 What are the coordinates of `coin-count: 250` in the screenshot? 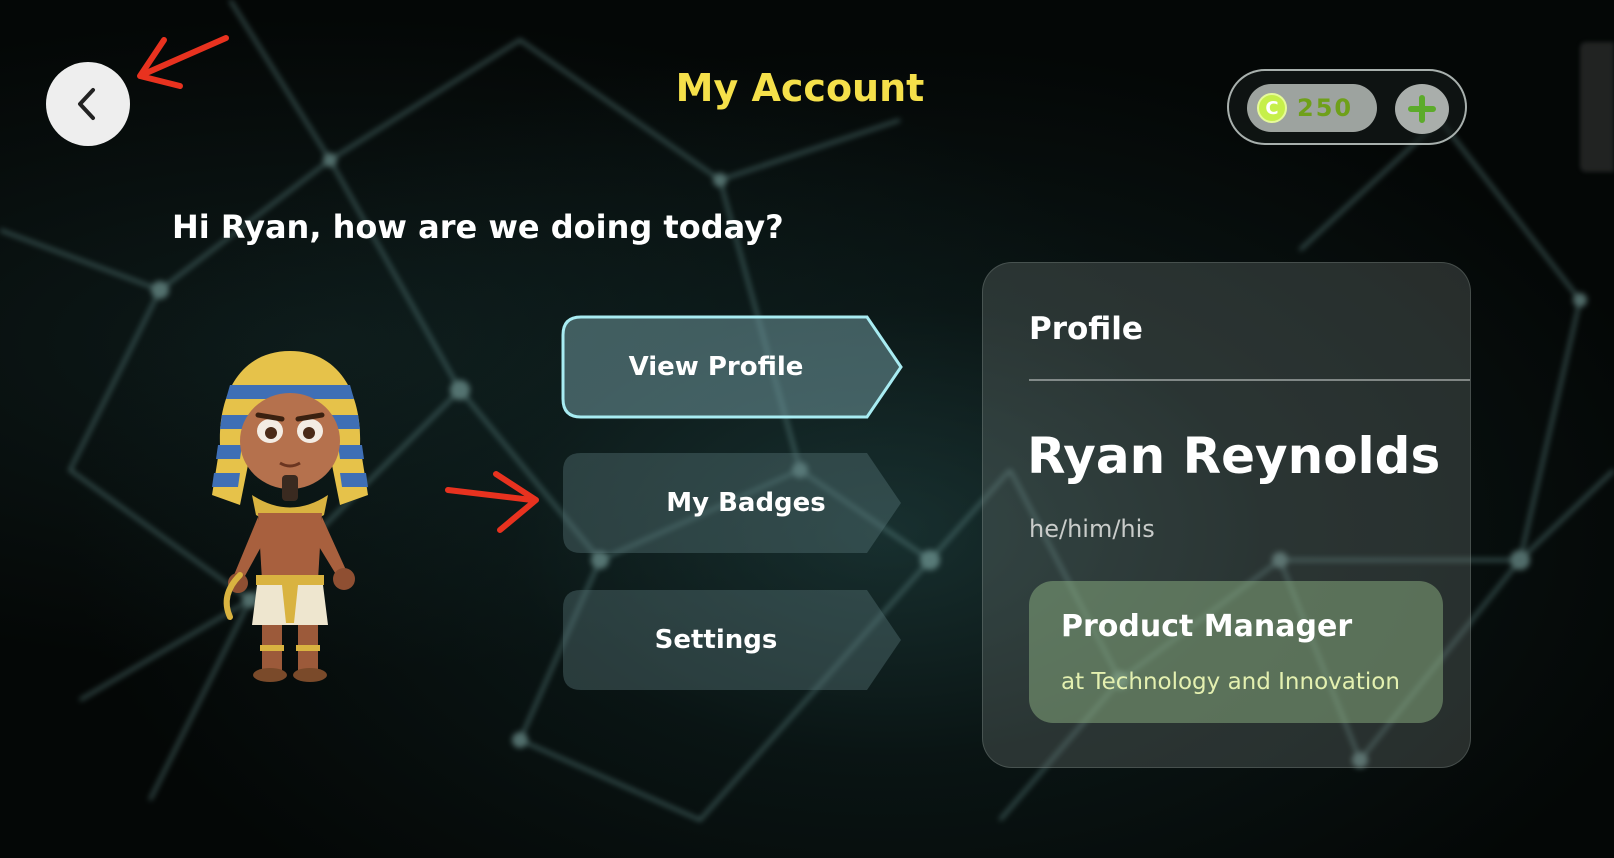 It's located at (1325, 108).